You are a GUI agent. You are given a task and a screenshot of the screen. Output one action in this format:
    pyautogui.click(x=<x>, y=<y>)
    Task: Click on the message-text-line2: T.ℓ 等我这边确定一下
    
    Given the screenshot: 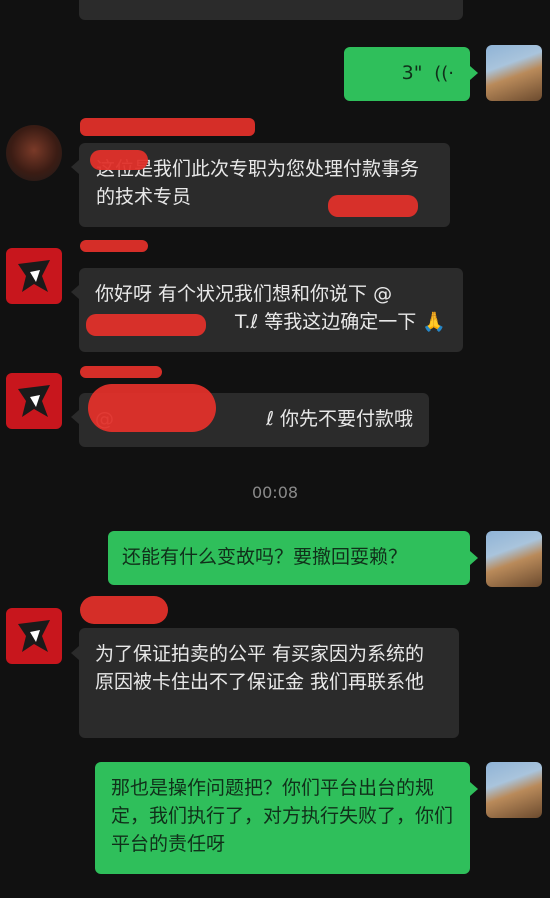 What is the action you would take?
    pyautogui.click(x=326, y=322)
    